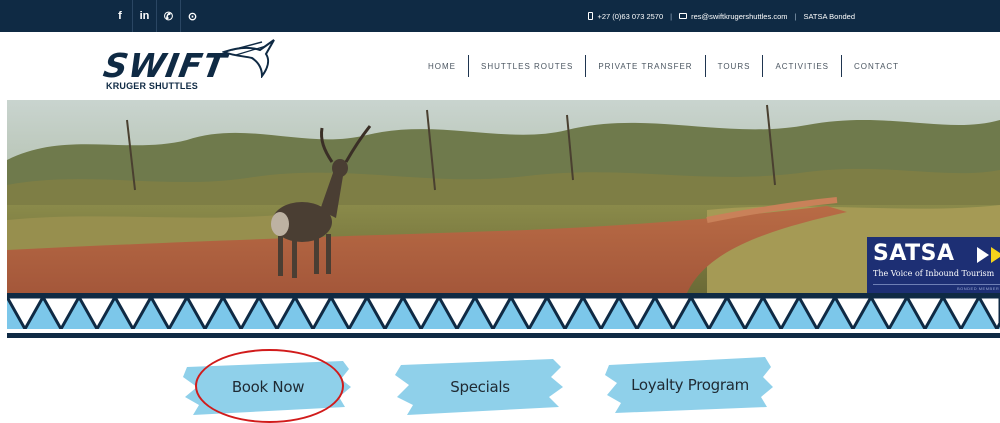 The height and width of the screenshot is (423, 1000). What do you see at coordinates (683, 16) in the screenshot?
I see `chat-icon` at bounding box center [683, 16].